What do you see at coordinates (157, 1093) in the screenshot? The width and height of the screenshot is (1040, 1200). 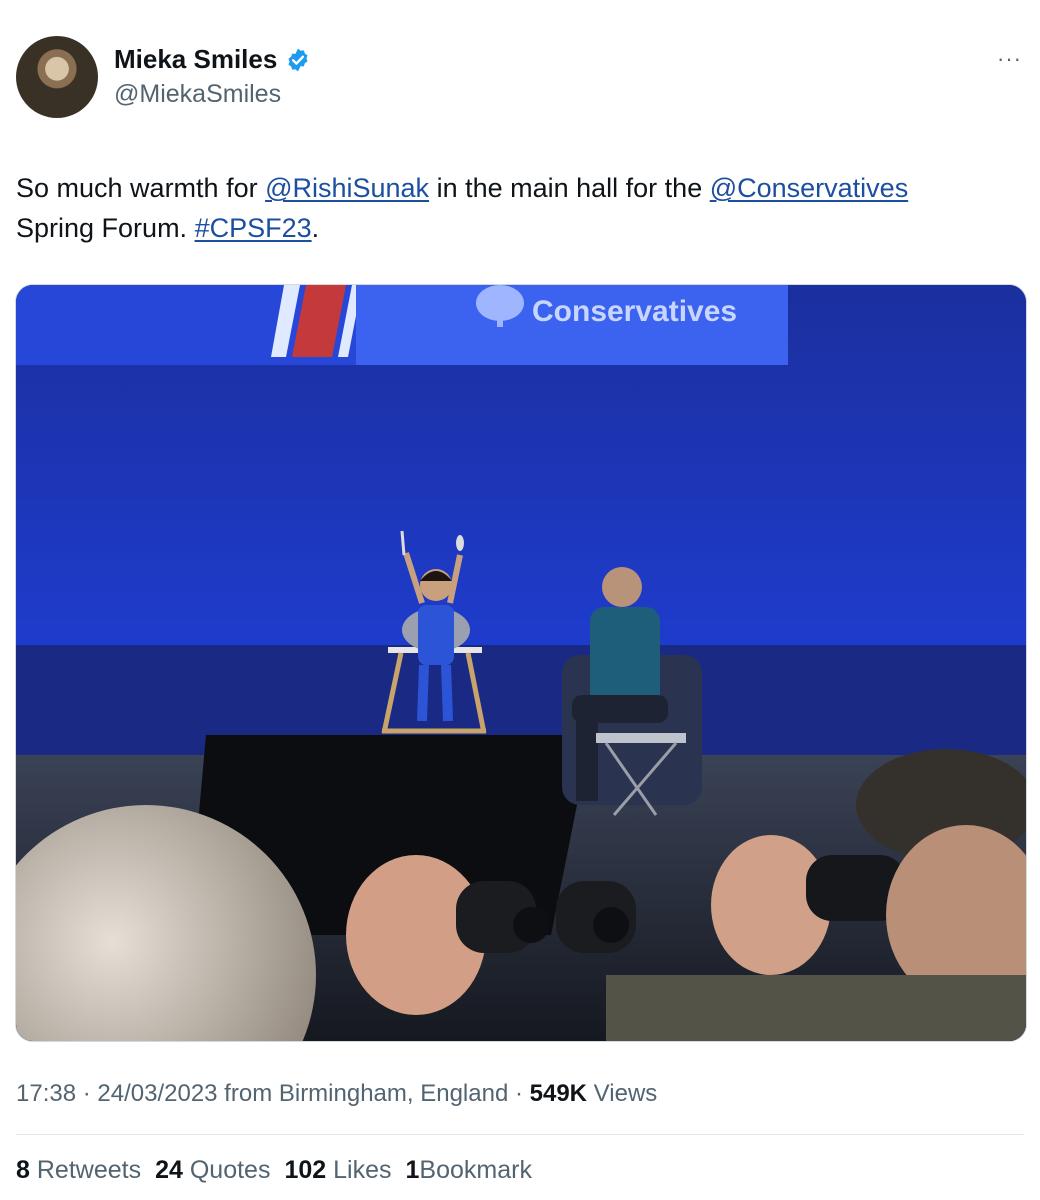 I see `tweet-date: 24/03/2023` at bounding box center [157, 1093].